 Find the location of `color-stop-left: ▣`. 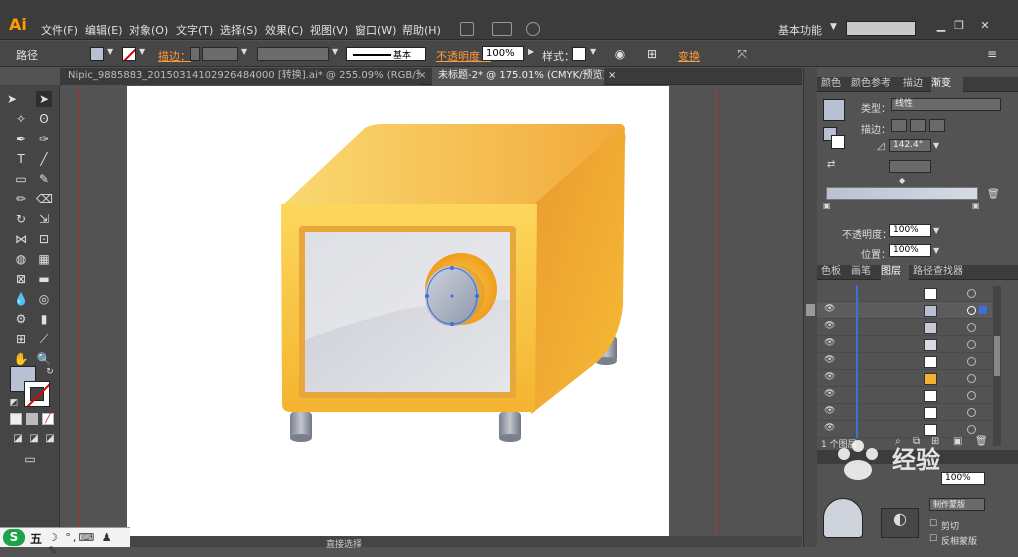

color-stop-left: ▣ is located at coordinates (827, 205).